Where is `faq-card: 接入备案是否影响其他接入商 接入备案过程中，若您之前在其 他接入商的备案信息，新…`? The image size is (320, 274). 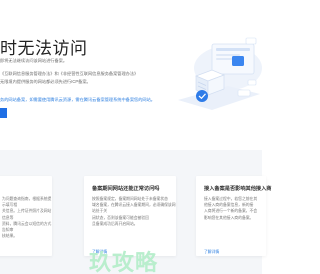 faq-card: 接入备案是否影响其他接入商 接入备案过程中，若您之前在其 他接入商的备案信息，新… is located at coordinates (233, 216).